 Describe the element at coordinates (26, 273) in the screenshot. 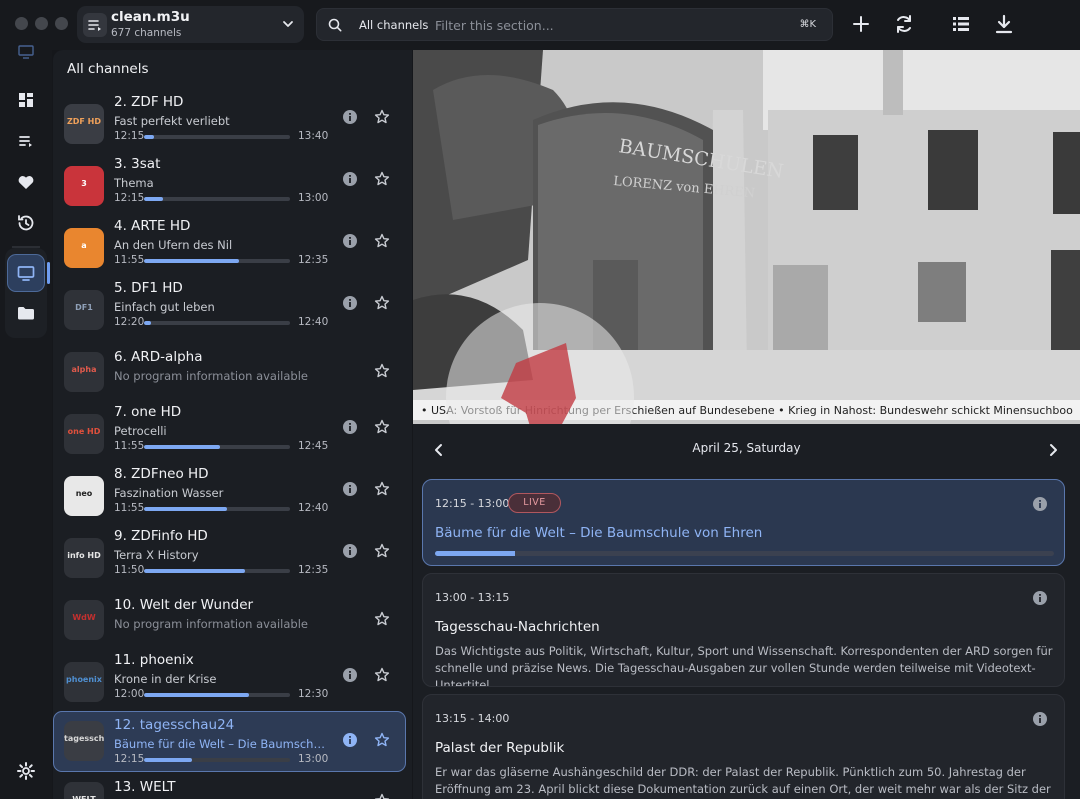

I see `tv-icon` at that location.